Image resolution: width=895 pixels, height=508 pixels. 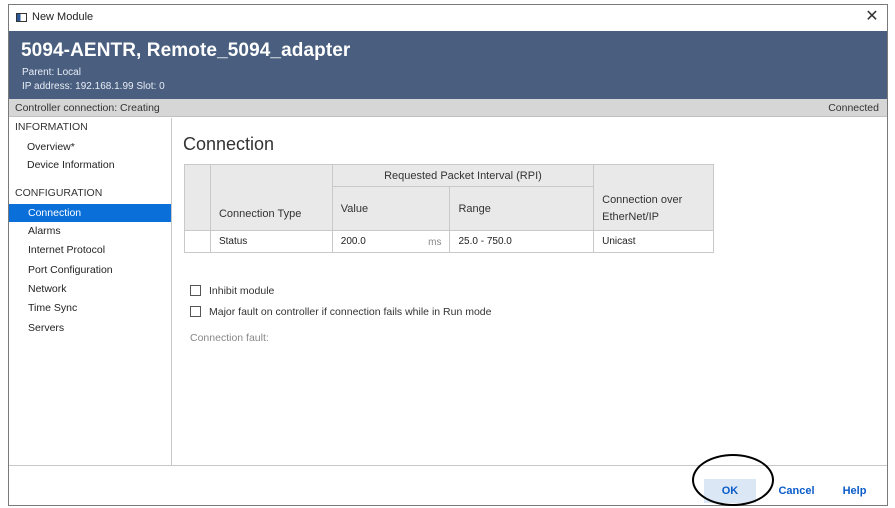 I want to click on title-bar: New Module ✕, so click(x=448, y=18).